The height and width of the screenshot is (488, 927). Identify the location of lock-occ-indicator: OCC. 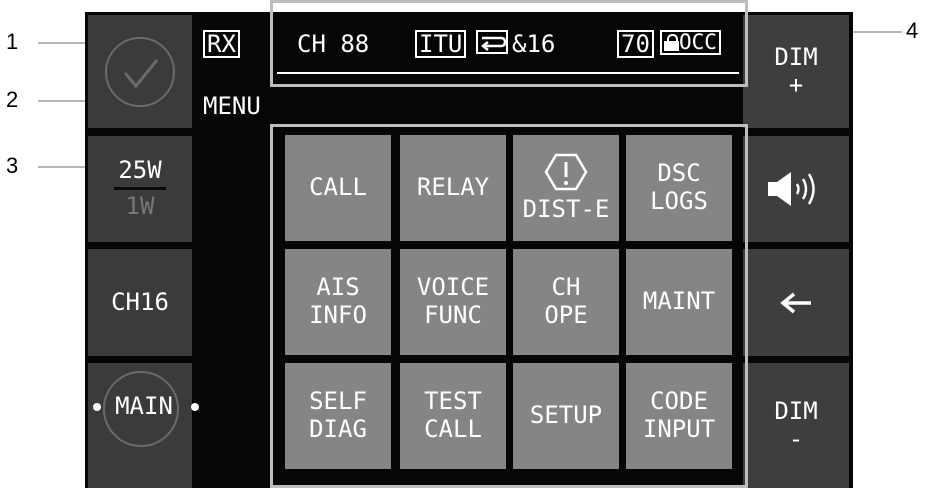
(690, 42).